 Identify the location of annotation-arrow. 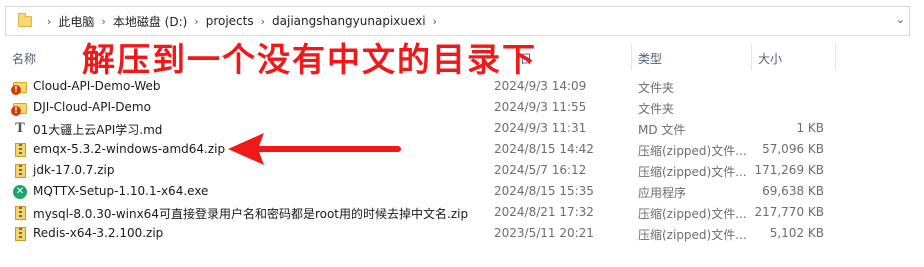
(314, 149).